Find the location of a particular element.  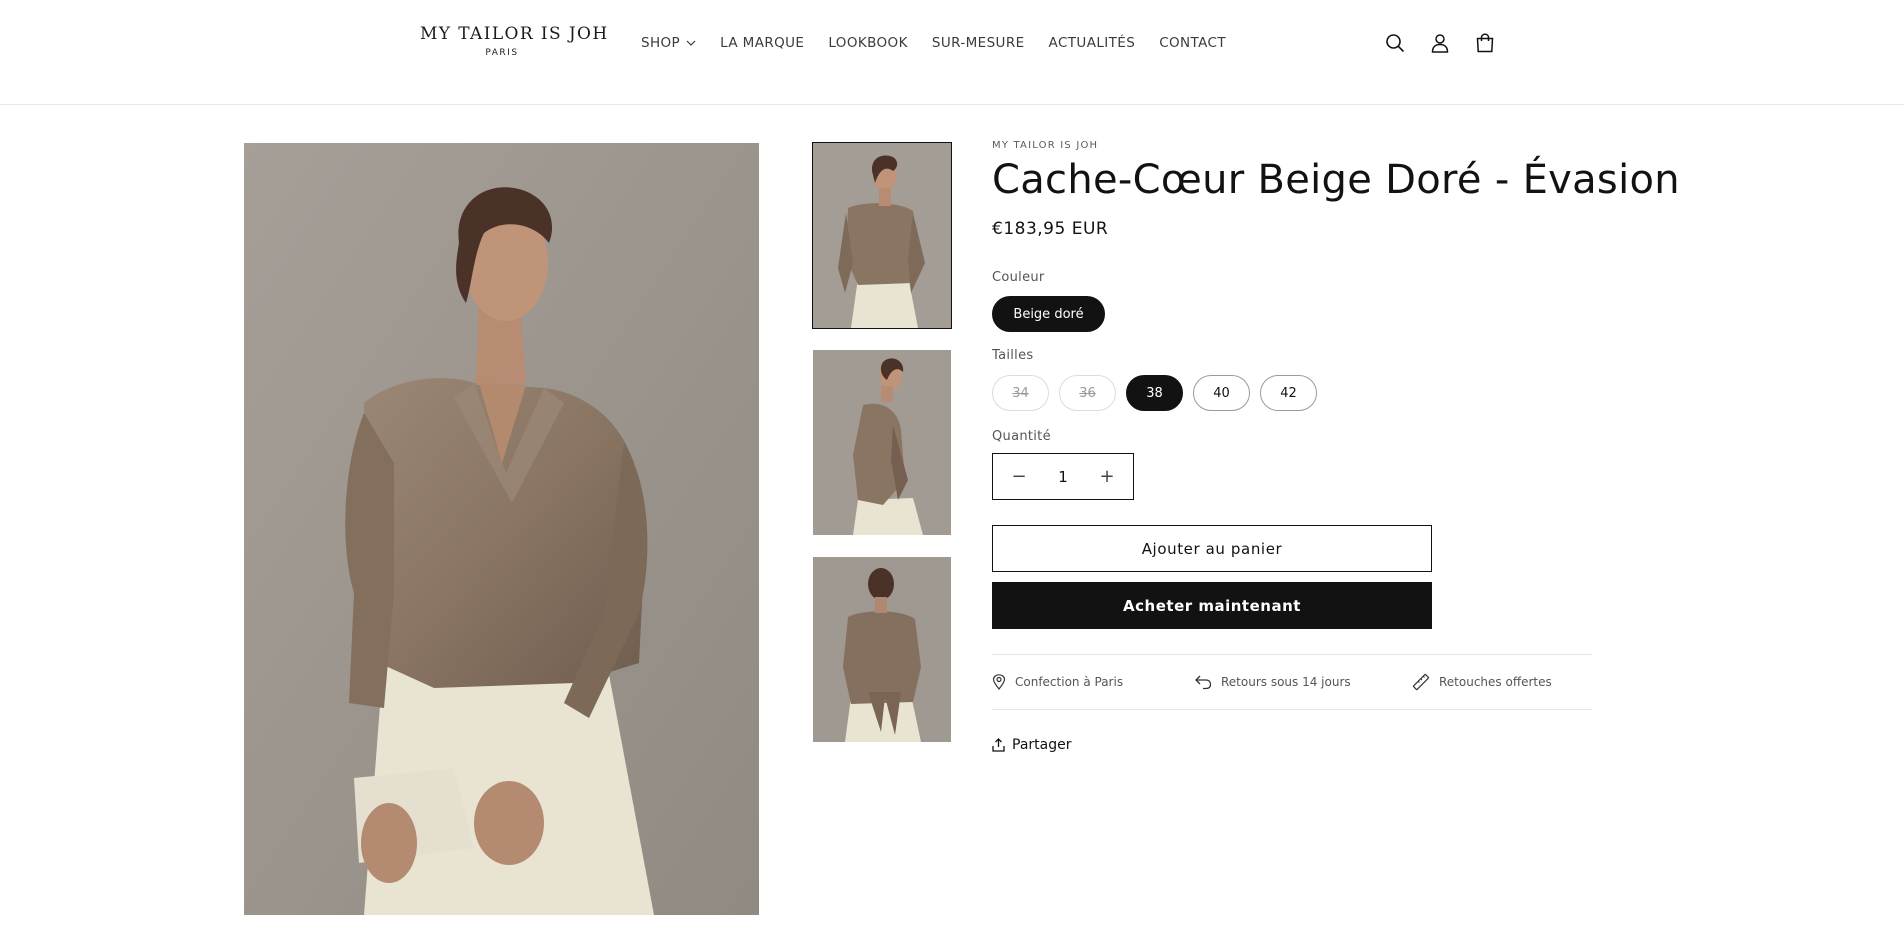

feature-returns: Retours sous 14 jours is located at coordinates (1272, 682).